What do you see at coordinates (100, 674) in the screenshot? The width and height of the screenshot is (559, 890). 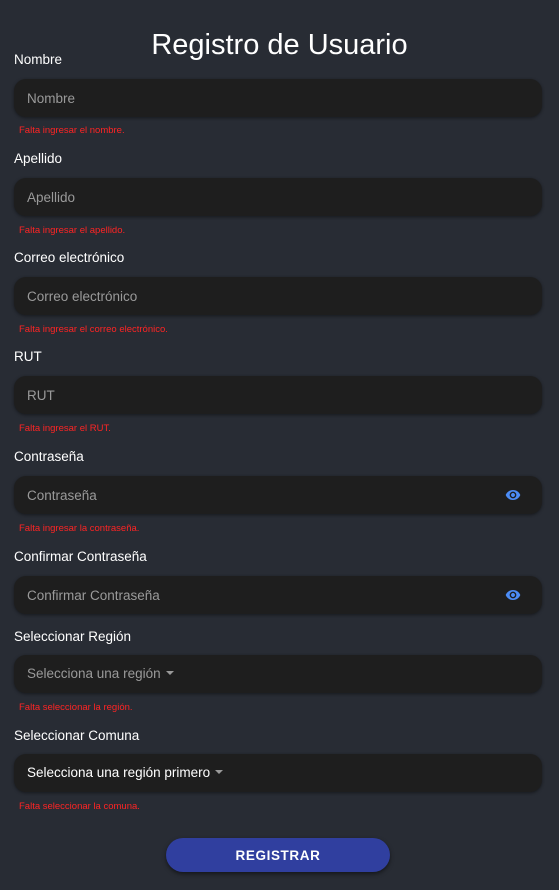 I see `region-select-value: Selecciona una región` at bounding box center [100, 674].